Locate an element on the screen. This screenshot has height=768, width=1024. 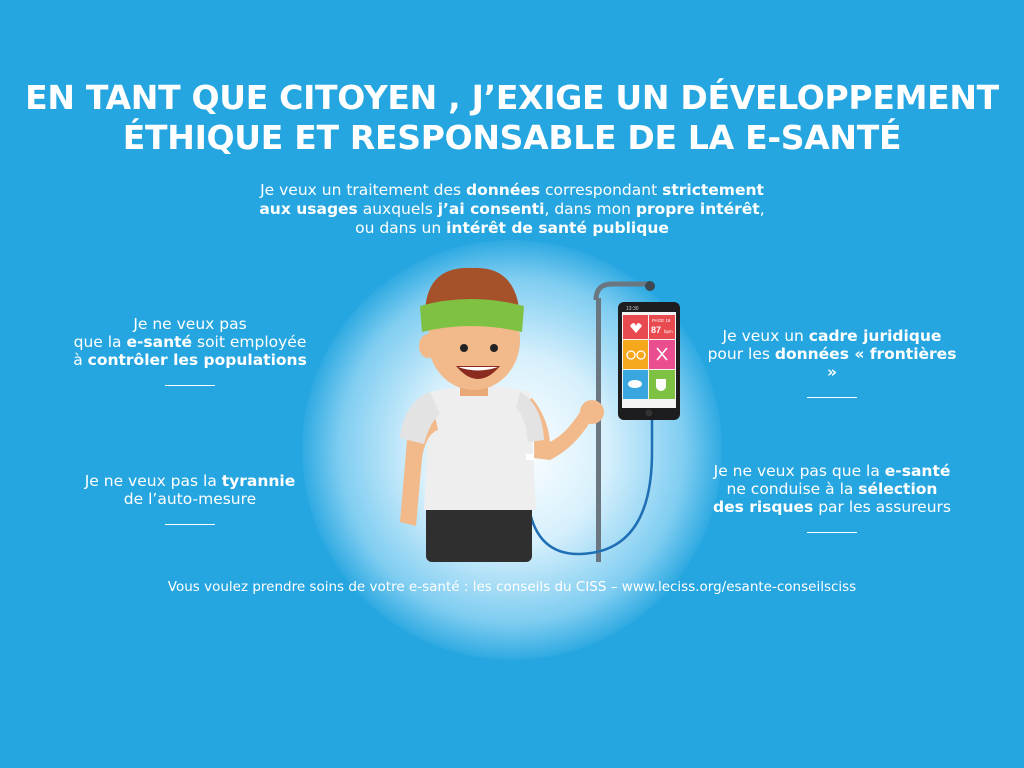
shorts is located at coordinates (479, 532).